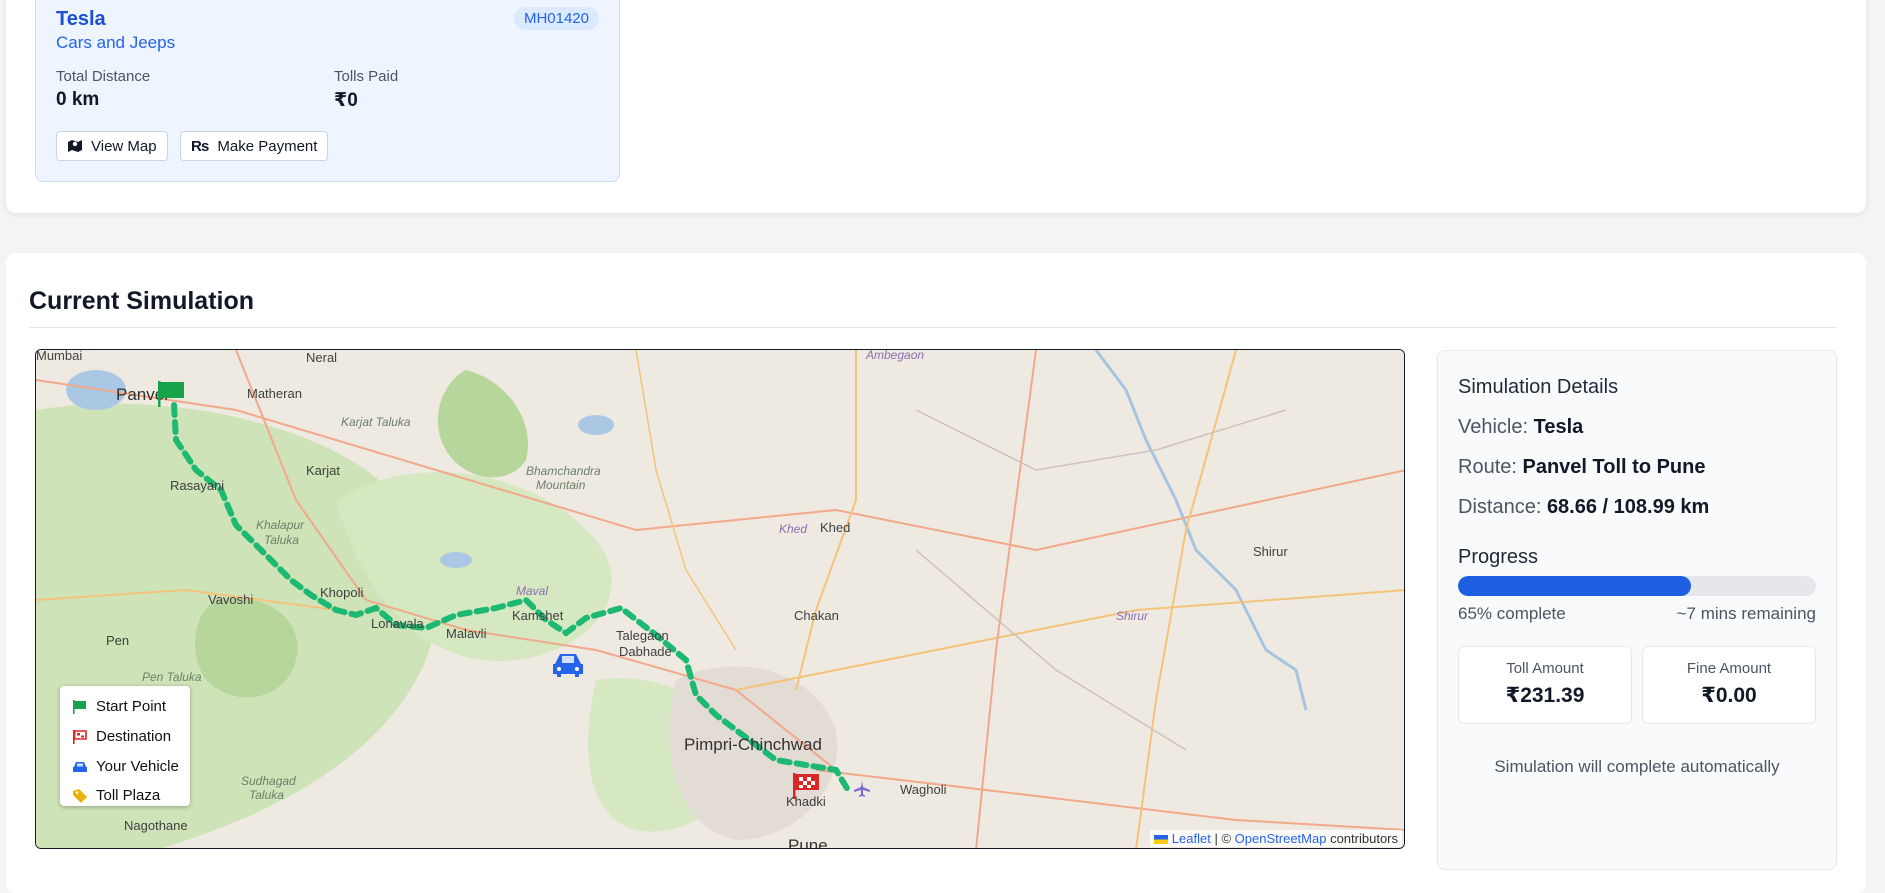 This screenshot has width=1885, height=893. Describe the element at coordinates (346, 100) in the screenshot. I see `tolls-paid-value: ₹0` at that location.